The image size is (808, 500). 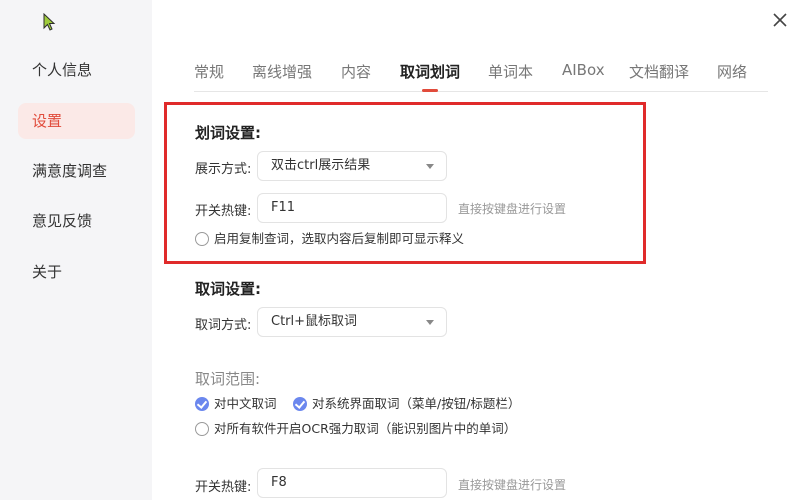 I want to click on tab-content: 内容, so click(x=356, y=71).